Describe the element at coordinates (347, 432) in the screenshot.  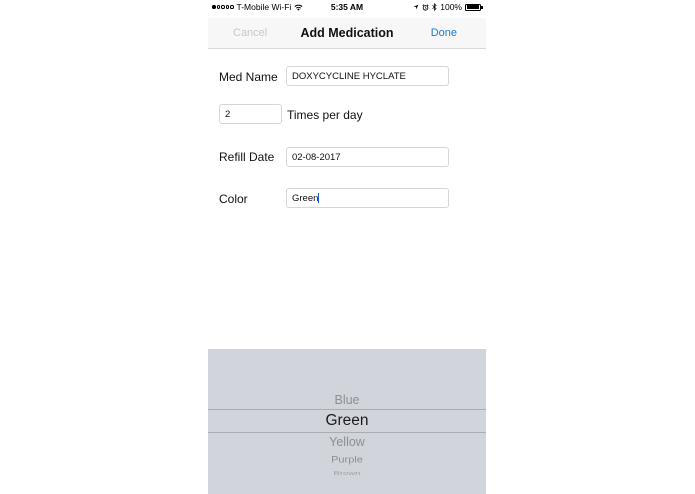
I see `picker-selection-bottom-line` at that location.